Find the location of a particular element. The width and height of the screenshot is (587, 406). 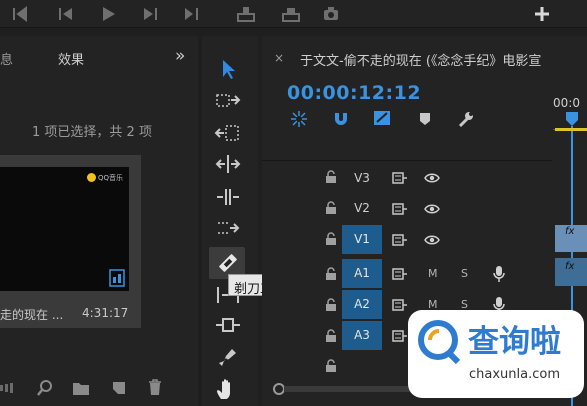

export-frame-icon is located at coordinates (331, 14).